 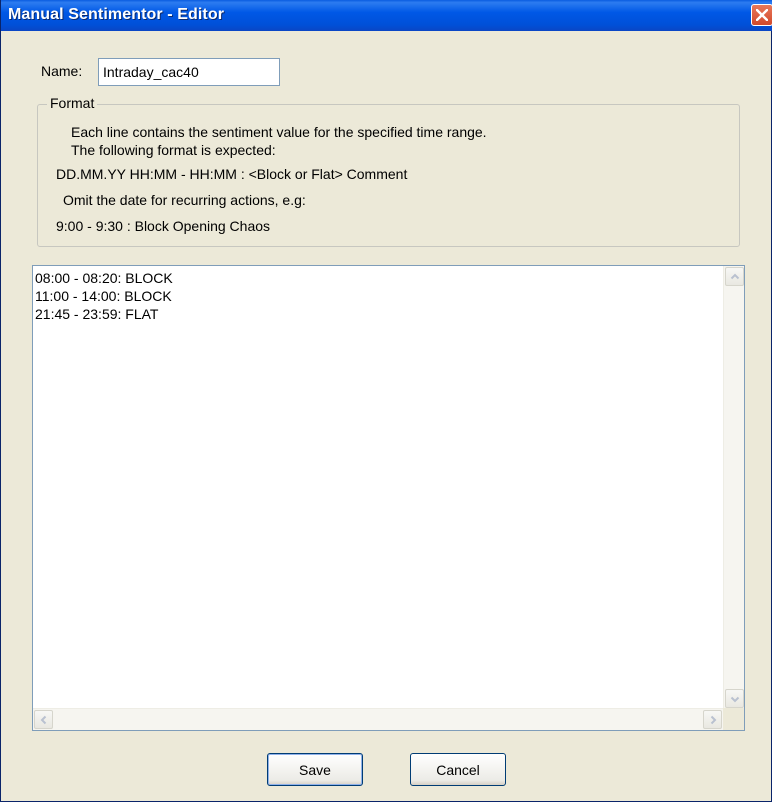 What do you see at coordinates (733, 487) in the screenshot?
I see `vertical-scrollbar` at bounding box center [733, 487].